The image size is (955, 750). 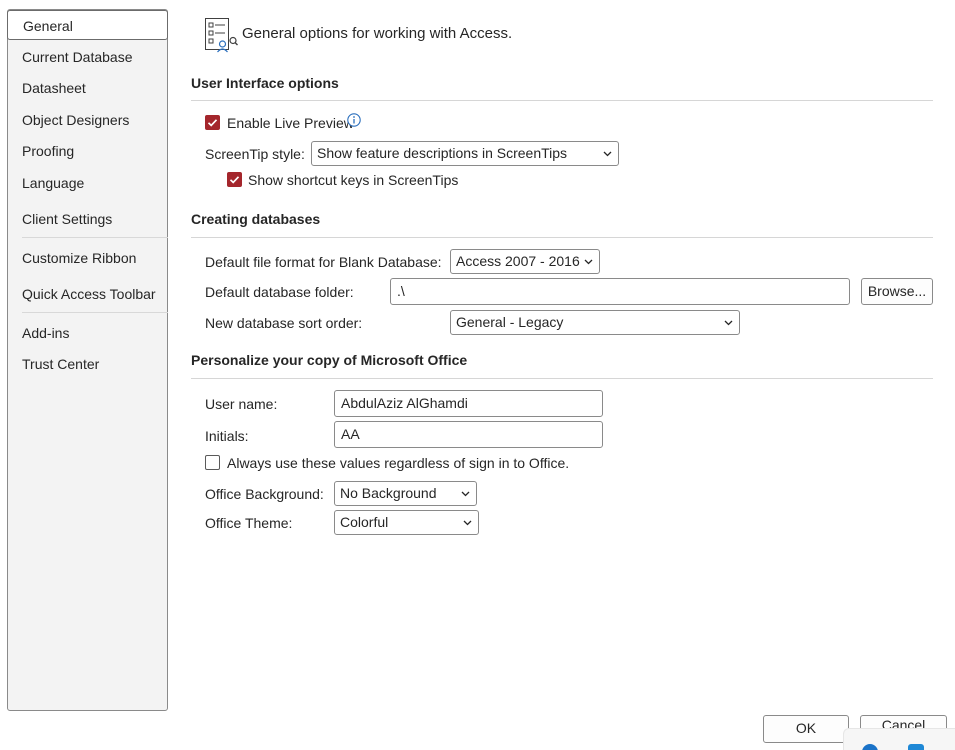 What do you see at coordinates (468, 434) in the screenshot?
I see `initials-input: AA` at bounding box center [468, 434].